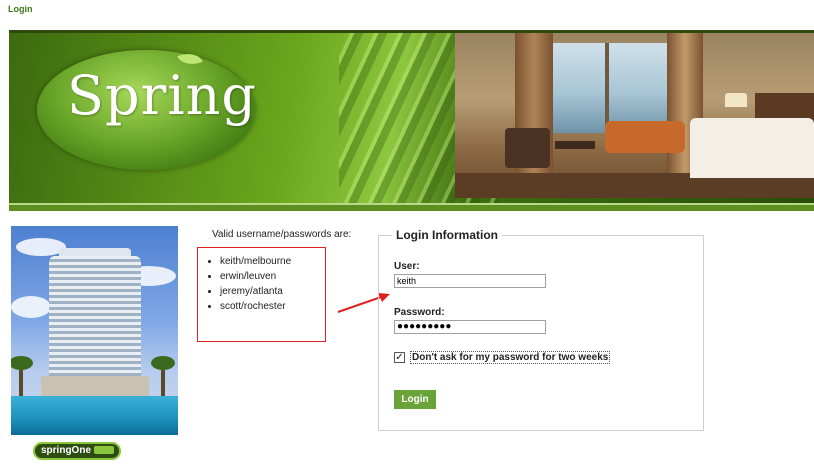 The width and height of the screenshot is (814, 471). I want to click on login-button: Login, so click(415, 399).